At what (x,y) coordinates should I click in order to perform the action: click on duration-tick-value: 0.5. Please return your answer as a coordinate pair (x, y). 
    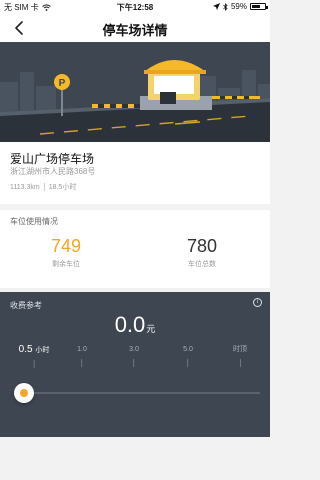
    Looking at the image, I should click on (25, 349).